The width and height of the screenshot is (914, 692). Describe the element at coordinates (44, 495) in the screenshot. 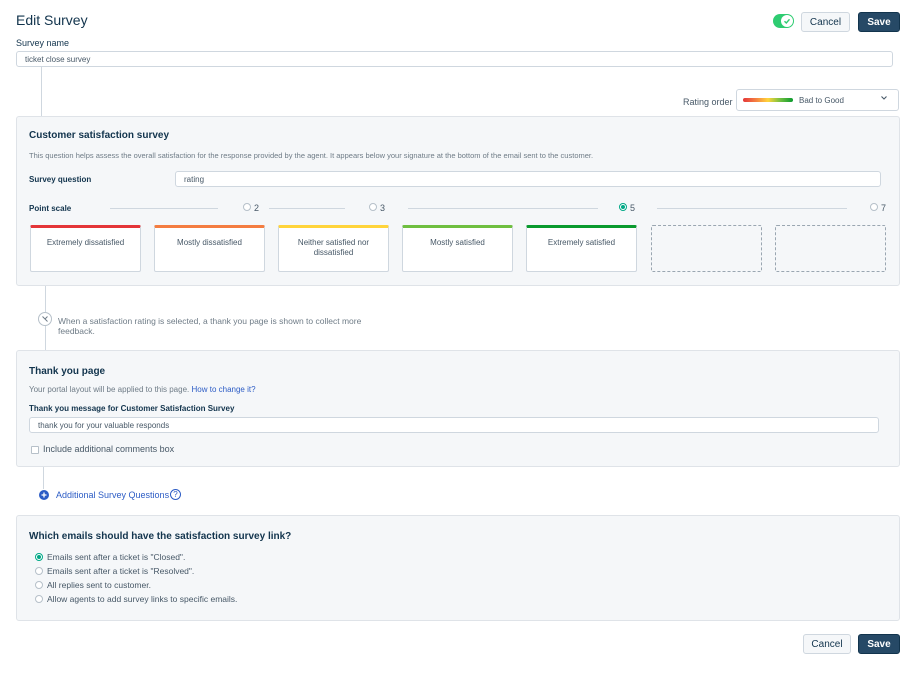

I see `add-icon` at that location.